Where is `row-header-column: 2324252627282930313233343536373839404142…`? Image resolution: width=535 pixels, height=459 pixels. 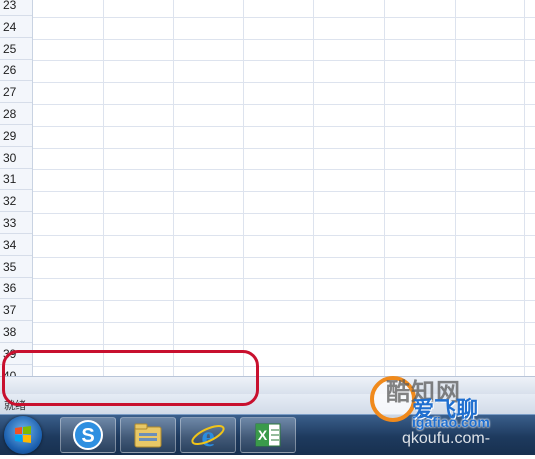 row-header-column: 2324252627282930313233343536373839404142… is located at coordinates (16, 188).